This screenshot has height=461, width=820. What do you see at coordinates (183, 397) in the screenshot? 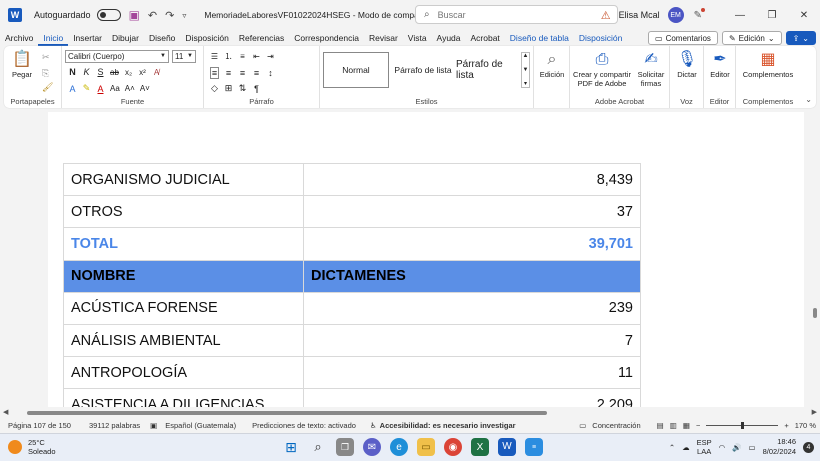
I see `table-cell-name: ASISTENCIA A DILIGENCIAS` at bounding box center [183, 397].